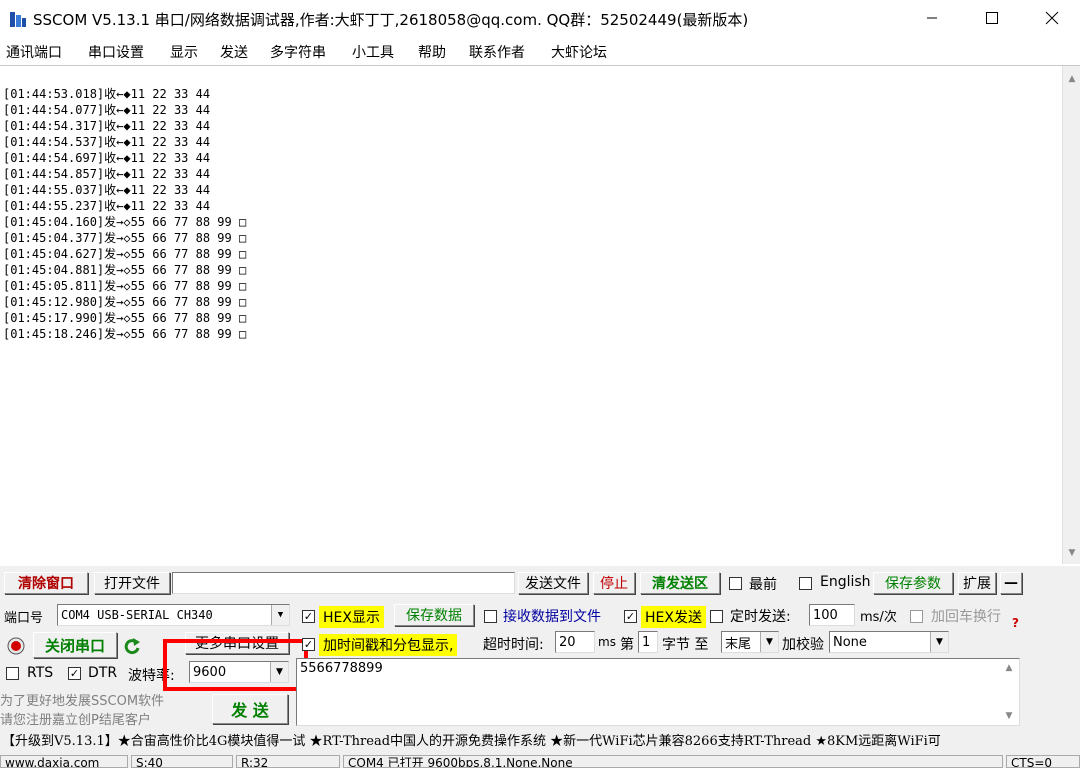  I want to click on end-select-value: 末尾, so click(738, 644).